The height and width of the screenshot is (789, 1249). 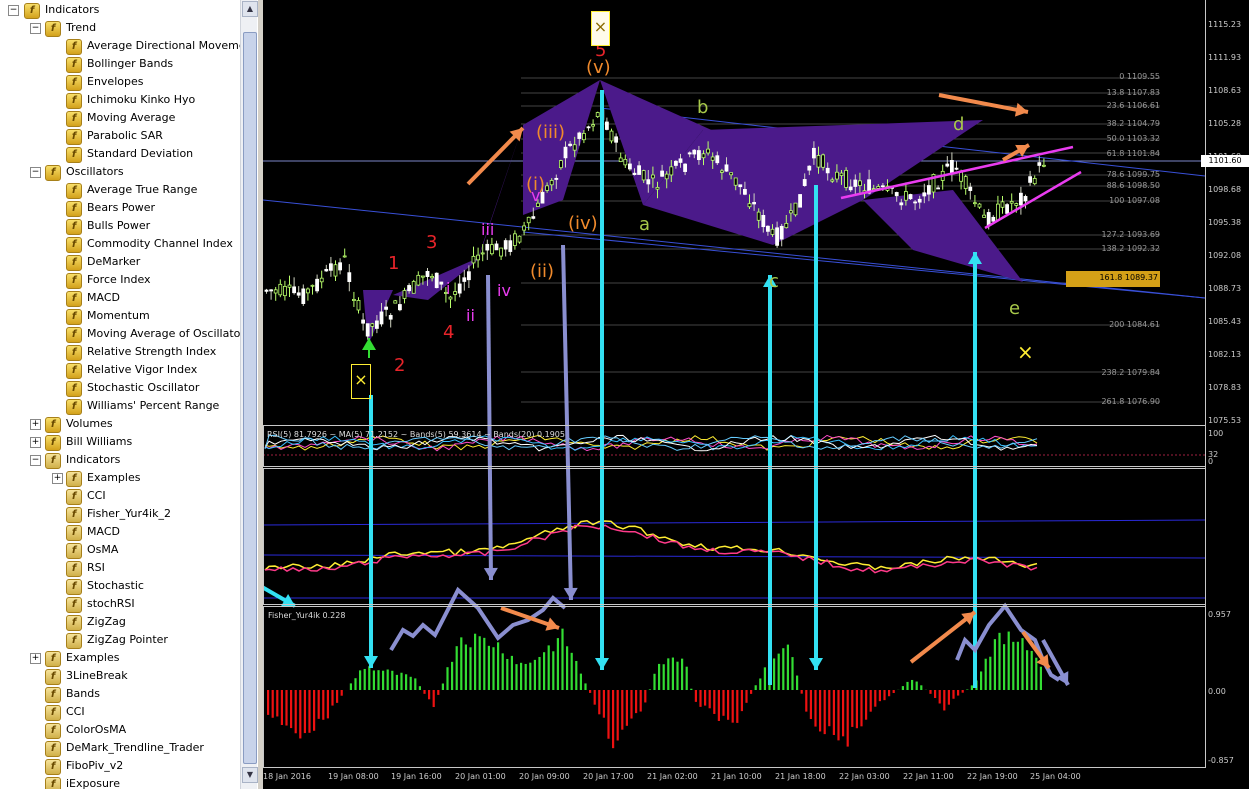 What do you see at coordinates (1225, 387) in the screenshot?
I see `price-tick-label: 1078.83` at bounding box center [1225, 387].